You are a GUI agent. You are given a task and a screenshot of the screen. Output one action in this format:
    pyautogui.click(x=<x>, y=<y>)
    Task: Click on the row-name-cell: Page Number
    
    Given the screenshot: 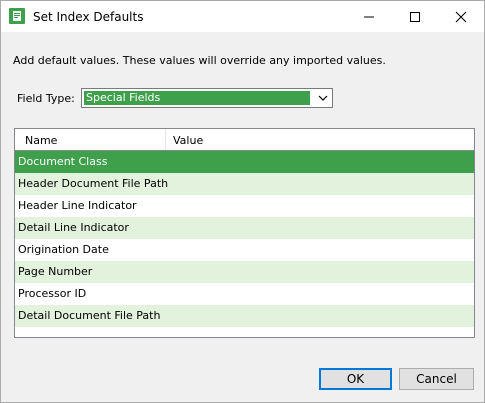 What is the action you would take?
    pyautogui.click(x=55, y=271)
    